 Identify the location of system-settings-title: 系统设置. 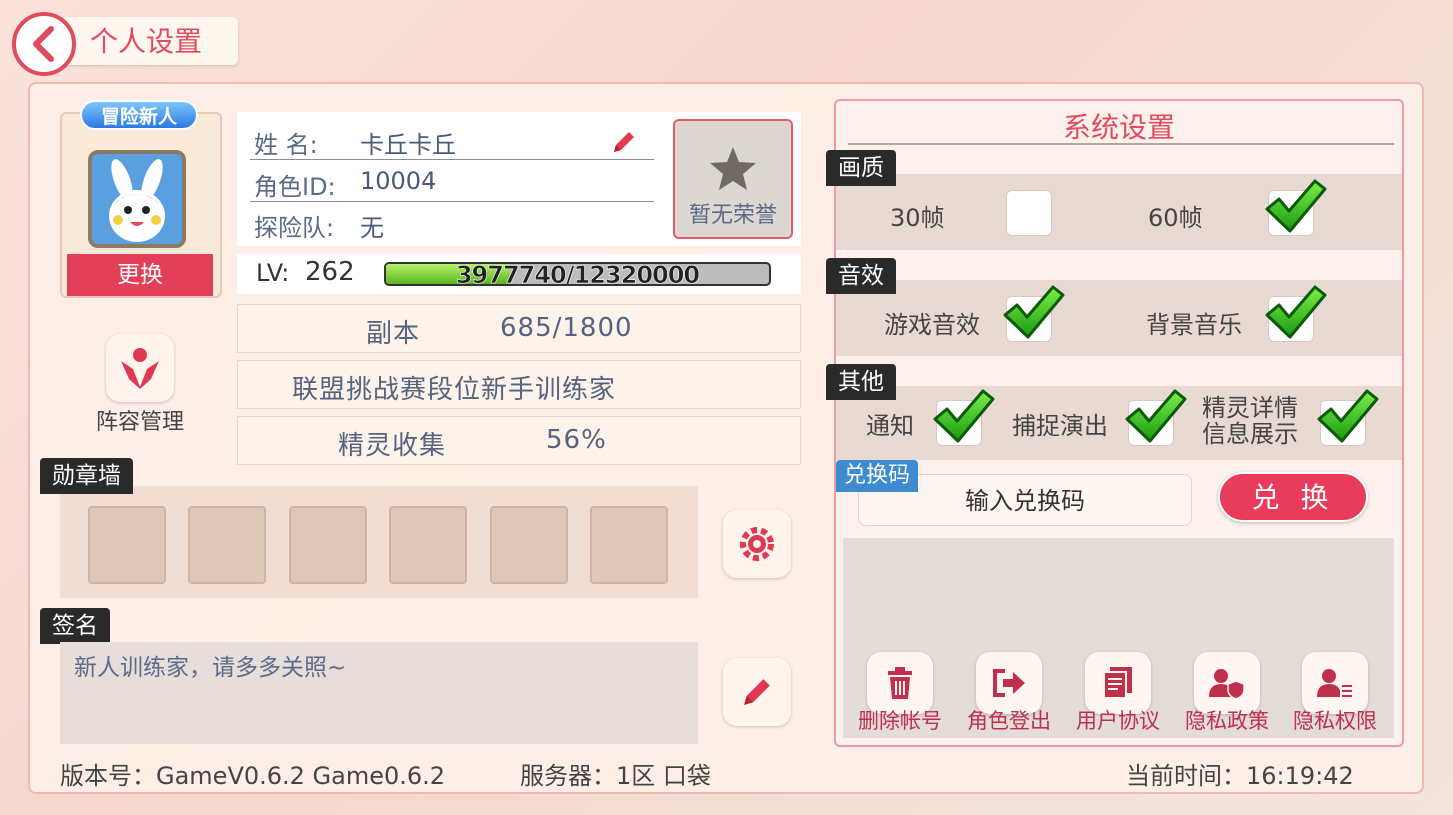
(1118, 127).